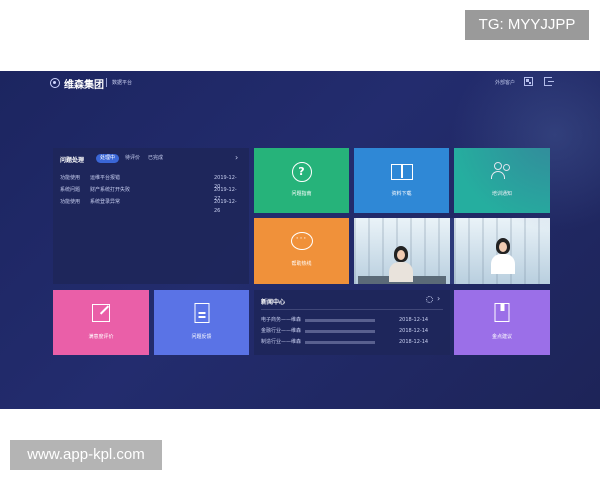 This screenshot has height=480, width=600. Describe the element at coordinates (528, 81) in the screenshot. I see `qr-code-icon` at that location.